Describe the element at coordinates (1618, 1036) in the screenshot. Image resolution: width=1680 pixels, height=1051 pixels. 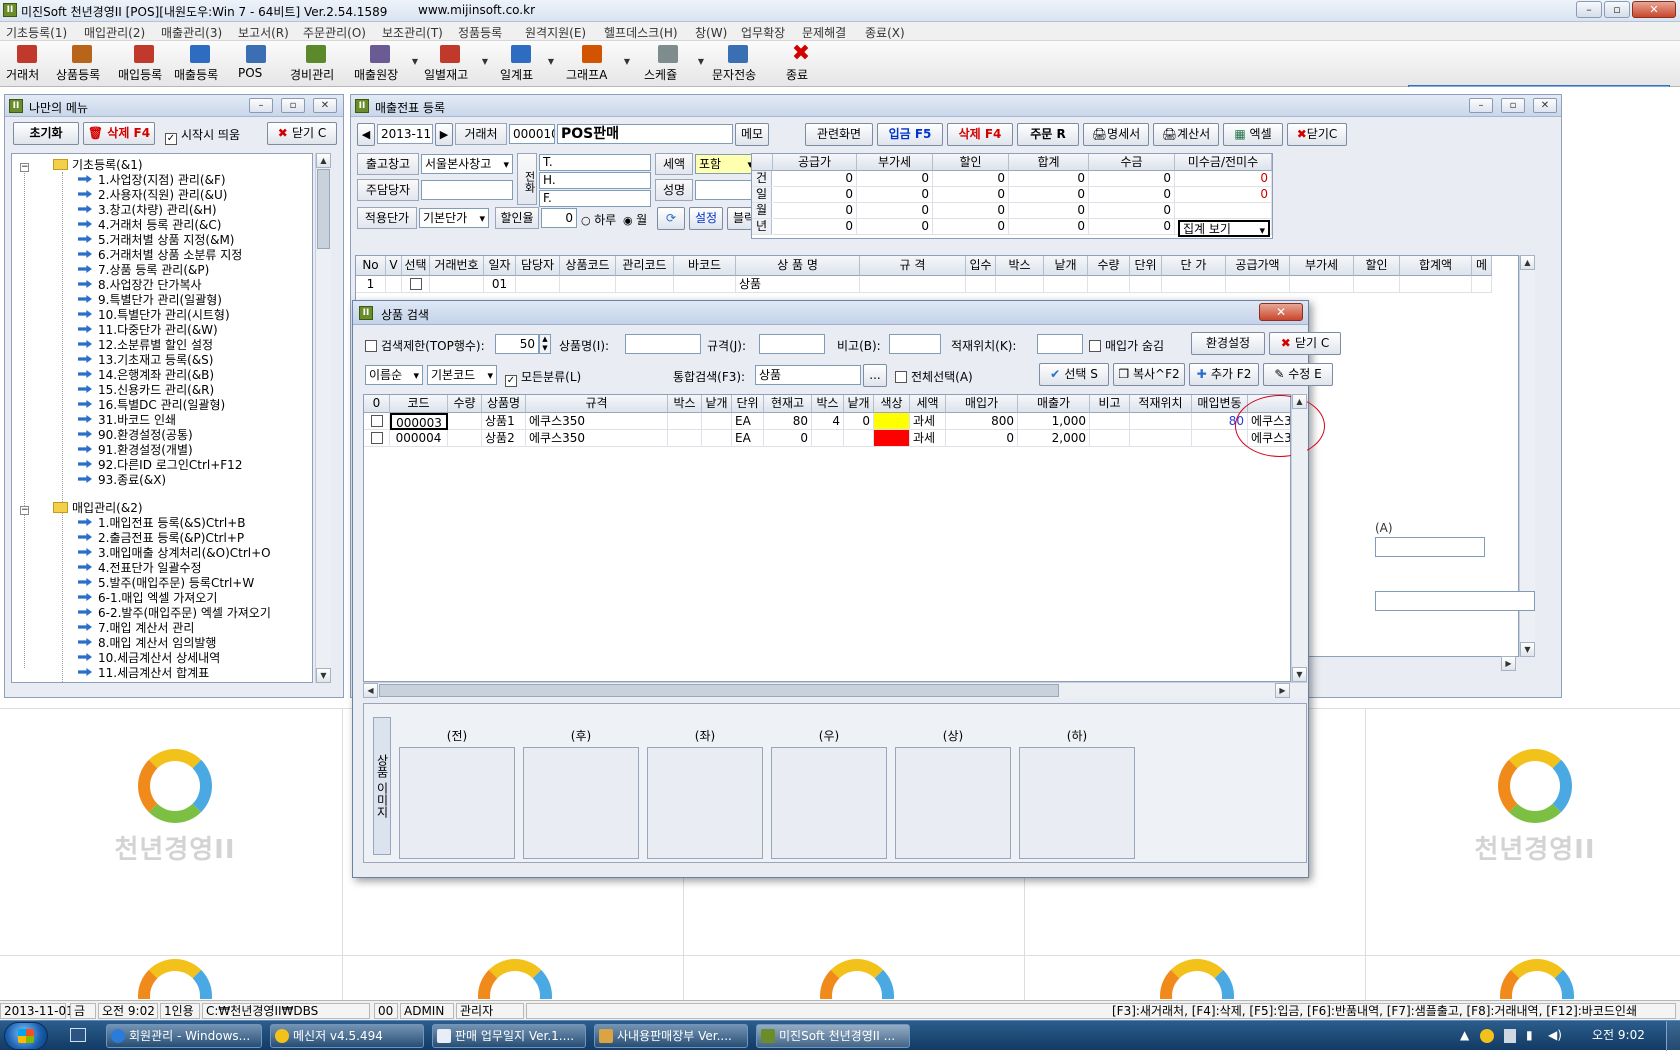
I see `tray-clock: 오전 9:02` at that location.